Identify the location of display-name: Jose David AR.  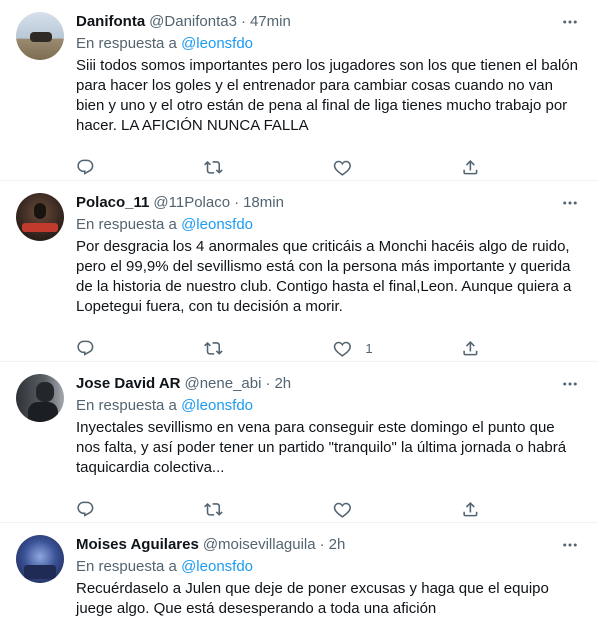
(128, 384).